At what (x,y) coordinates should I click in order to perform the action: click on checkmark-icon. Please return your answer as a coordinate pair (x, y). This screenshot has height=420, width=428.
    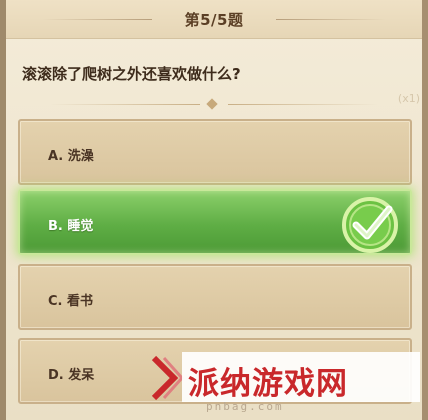
    Looking at the image, I should click on (370, 225).